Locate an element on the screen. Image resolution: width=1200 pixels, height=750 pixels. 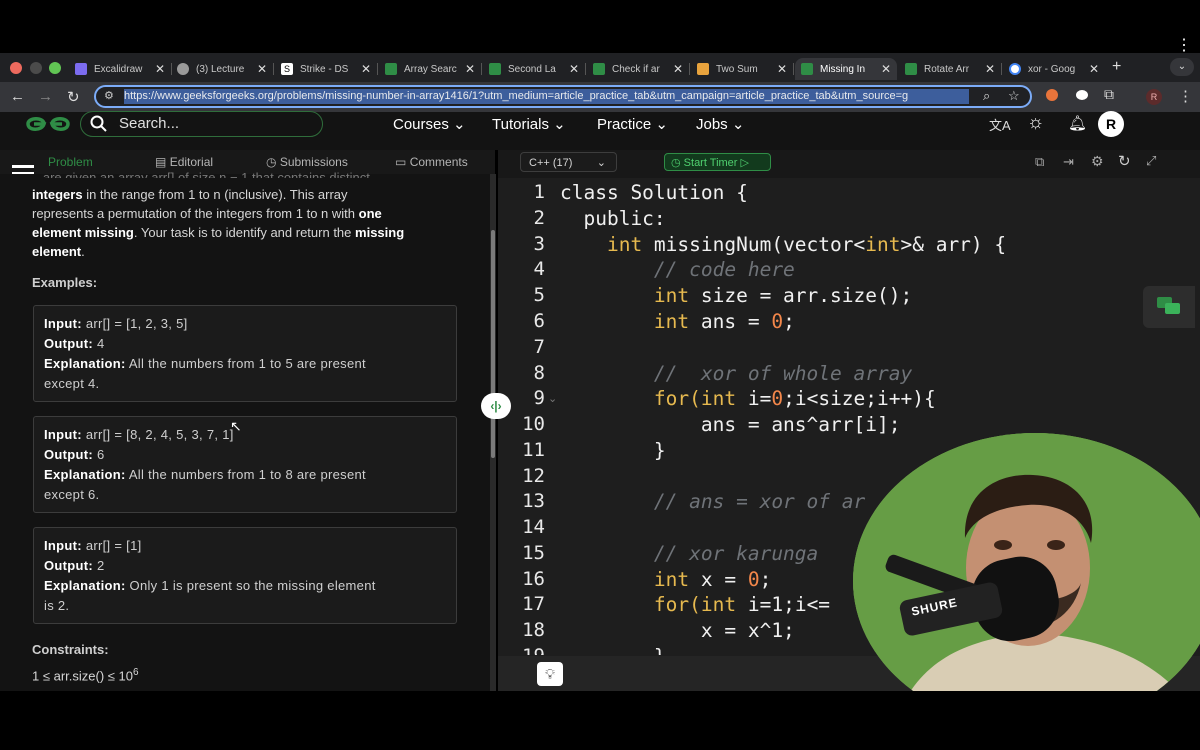
window-maximize-button is located at coordinates (55, 68).